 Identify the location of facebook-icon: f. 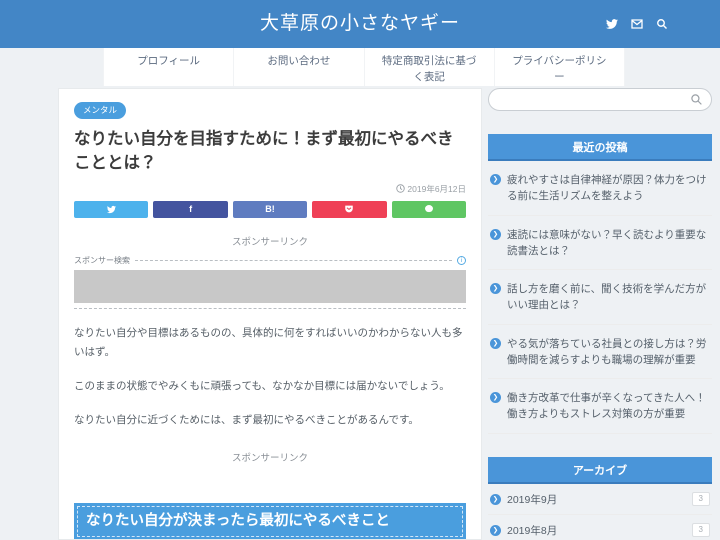
(191, 208).